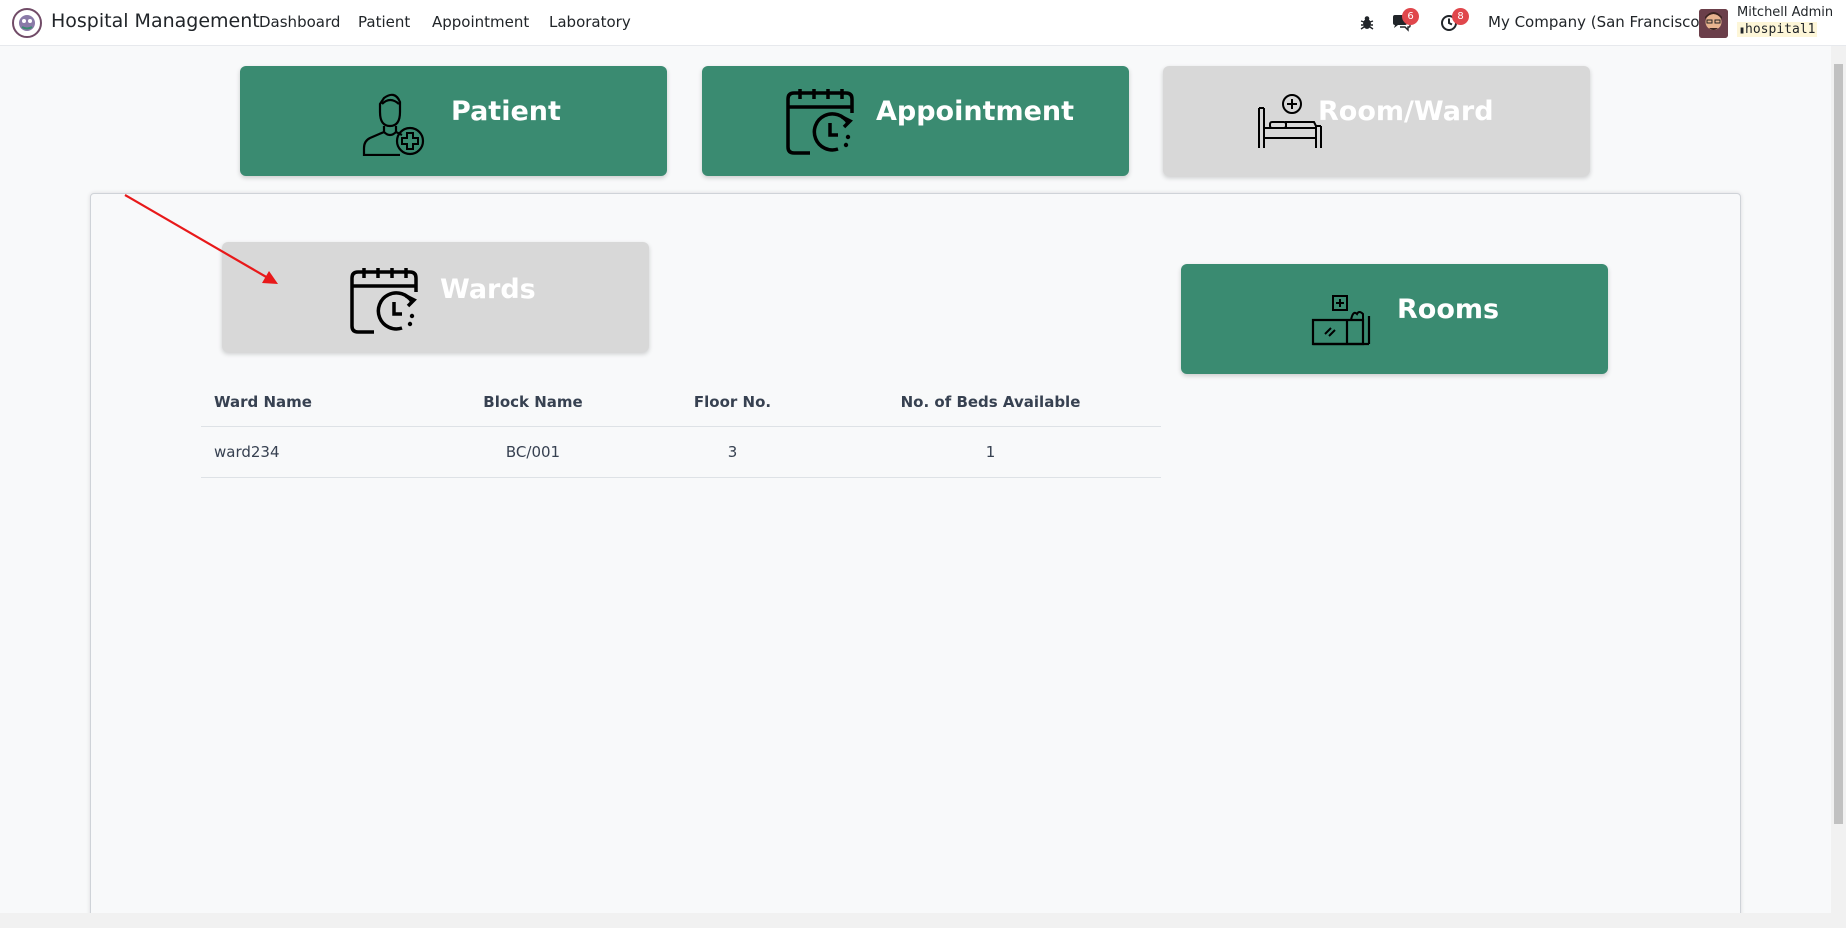 The height and width of the screenshot is (928, 1846). I want to click on cell-block-name: BC/001, so click(533, 452).